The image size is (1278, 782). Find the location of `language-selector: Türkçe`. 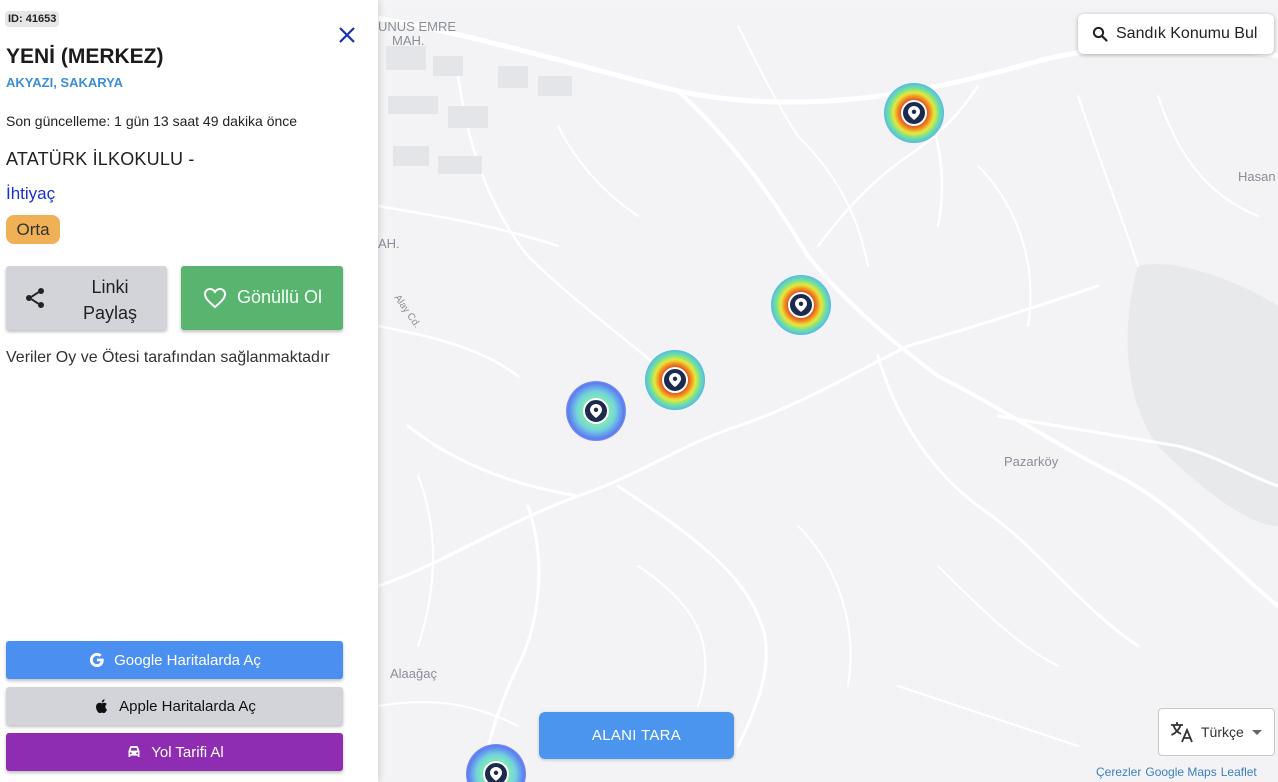

language-selector: Türkçe is located at coordinates (1216, 732).